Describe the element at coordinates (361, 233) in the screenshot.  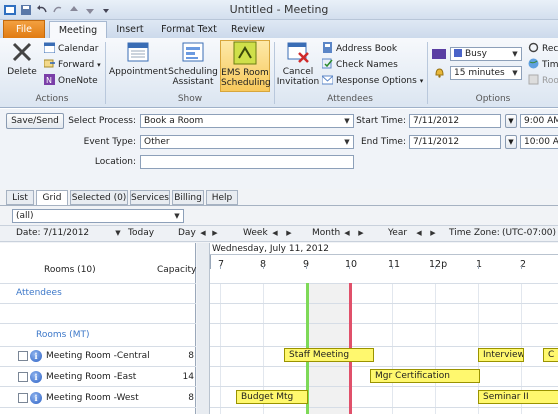
I see `month-next-icon: ▶` at that location.